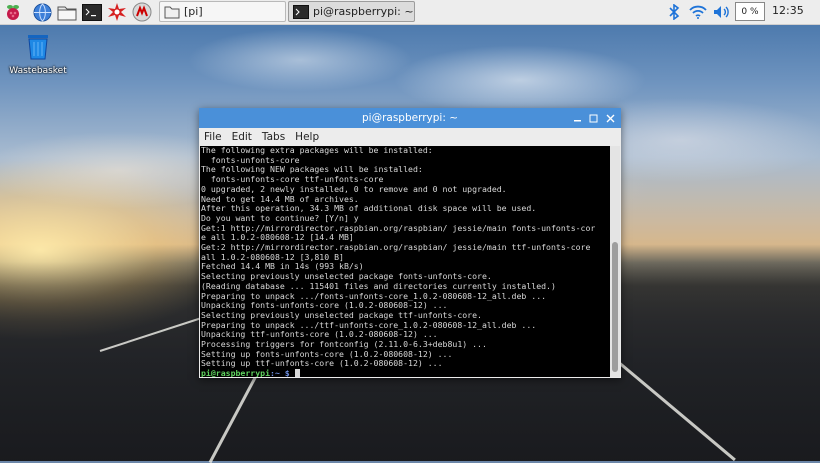 The height and width of the screenshot is (463, 820). I want to click on minimize-icon, so click(577, 118).